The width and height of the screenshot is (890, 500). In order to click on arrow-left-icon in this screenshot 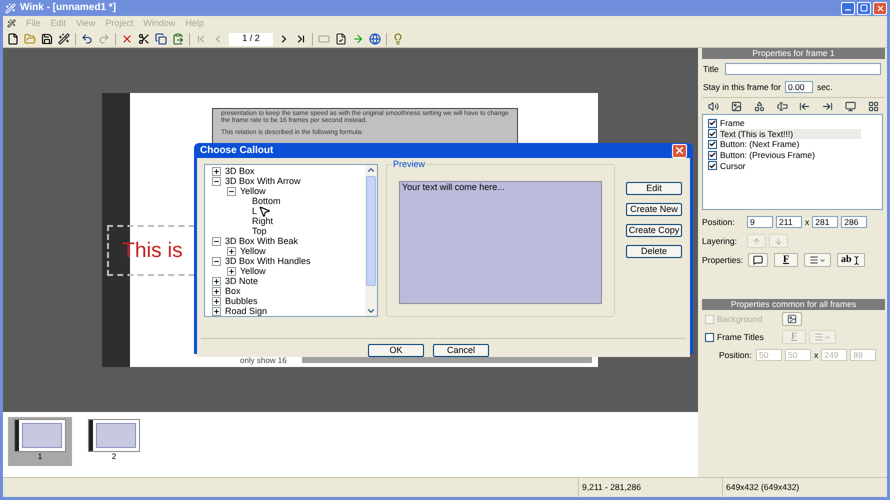, I will do `click(804, 106)`.